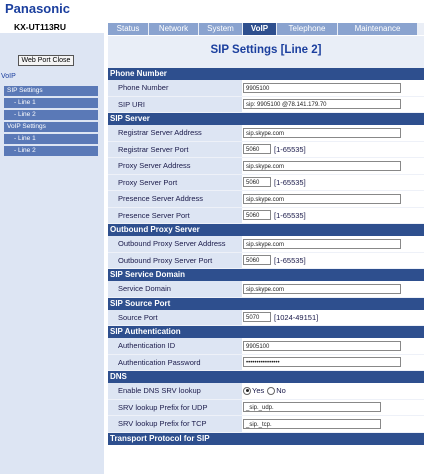 The width and height of the screenshot is (424, 474). I want to click on sidebar-voip-link: VoIP, so click(8, 76).